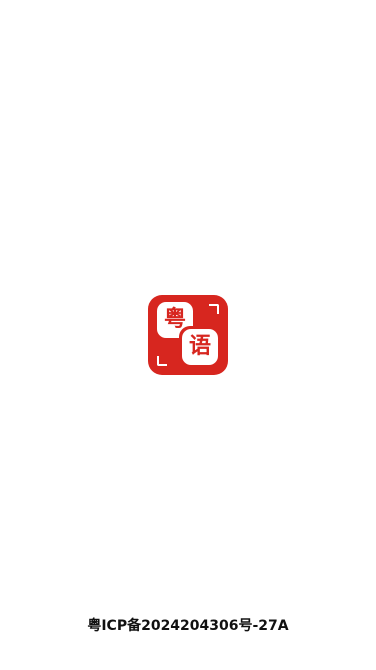  Describe the element at coordinates (200, 347) in the screenshot. I see `logo-char-bottom: 语` at that location.